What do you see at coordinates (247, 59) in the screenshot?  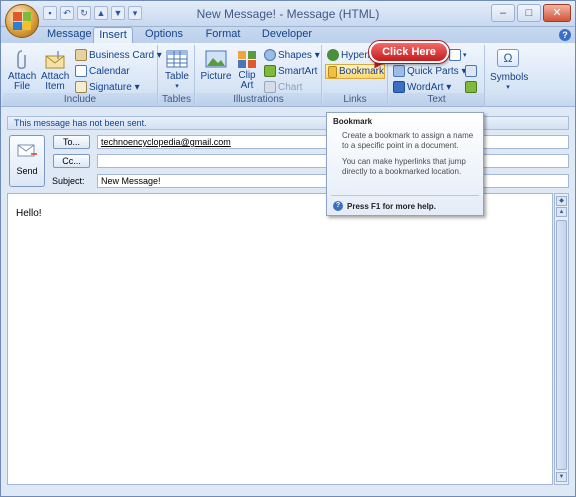 I see `clip-art-icon` at bounding box center [247, 59].